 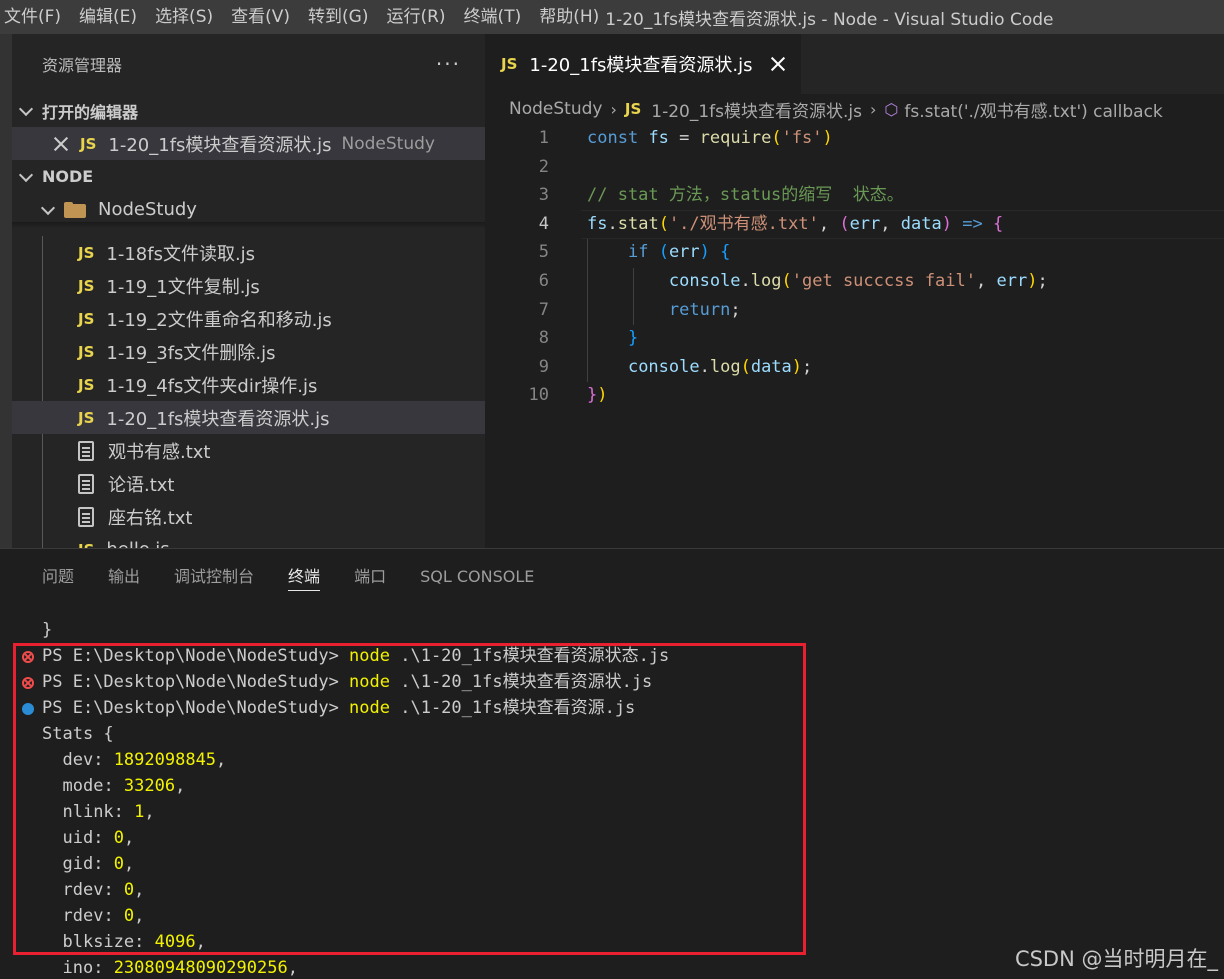 What do you see at coordinates (854, 224) in the screenshot?
I see `code-line: 4 fs.stat('./观书有感.txt', (err, data) => {` at bounding box center [854, 224].